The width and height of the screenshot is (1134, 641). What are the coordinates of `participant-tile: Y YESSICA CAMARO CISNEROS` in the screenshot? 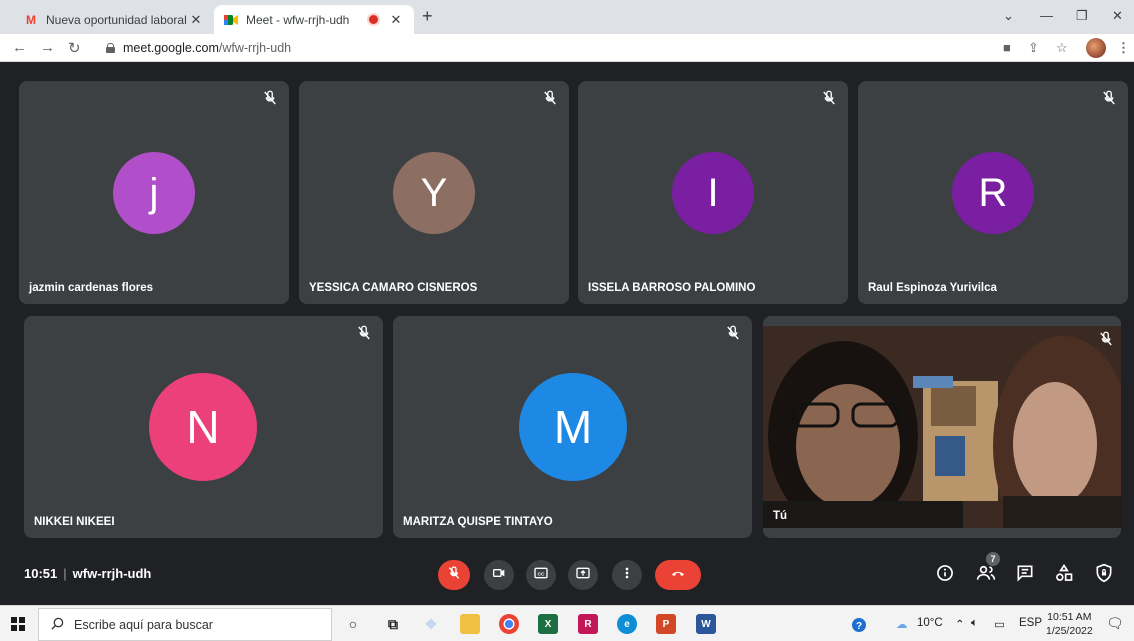 It's located at (434, 192).